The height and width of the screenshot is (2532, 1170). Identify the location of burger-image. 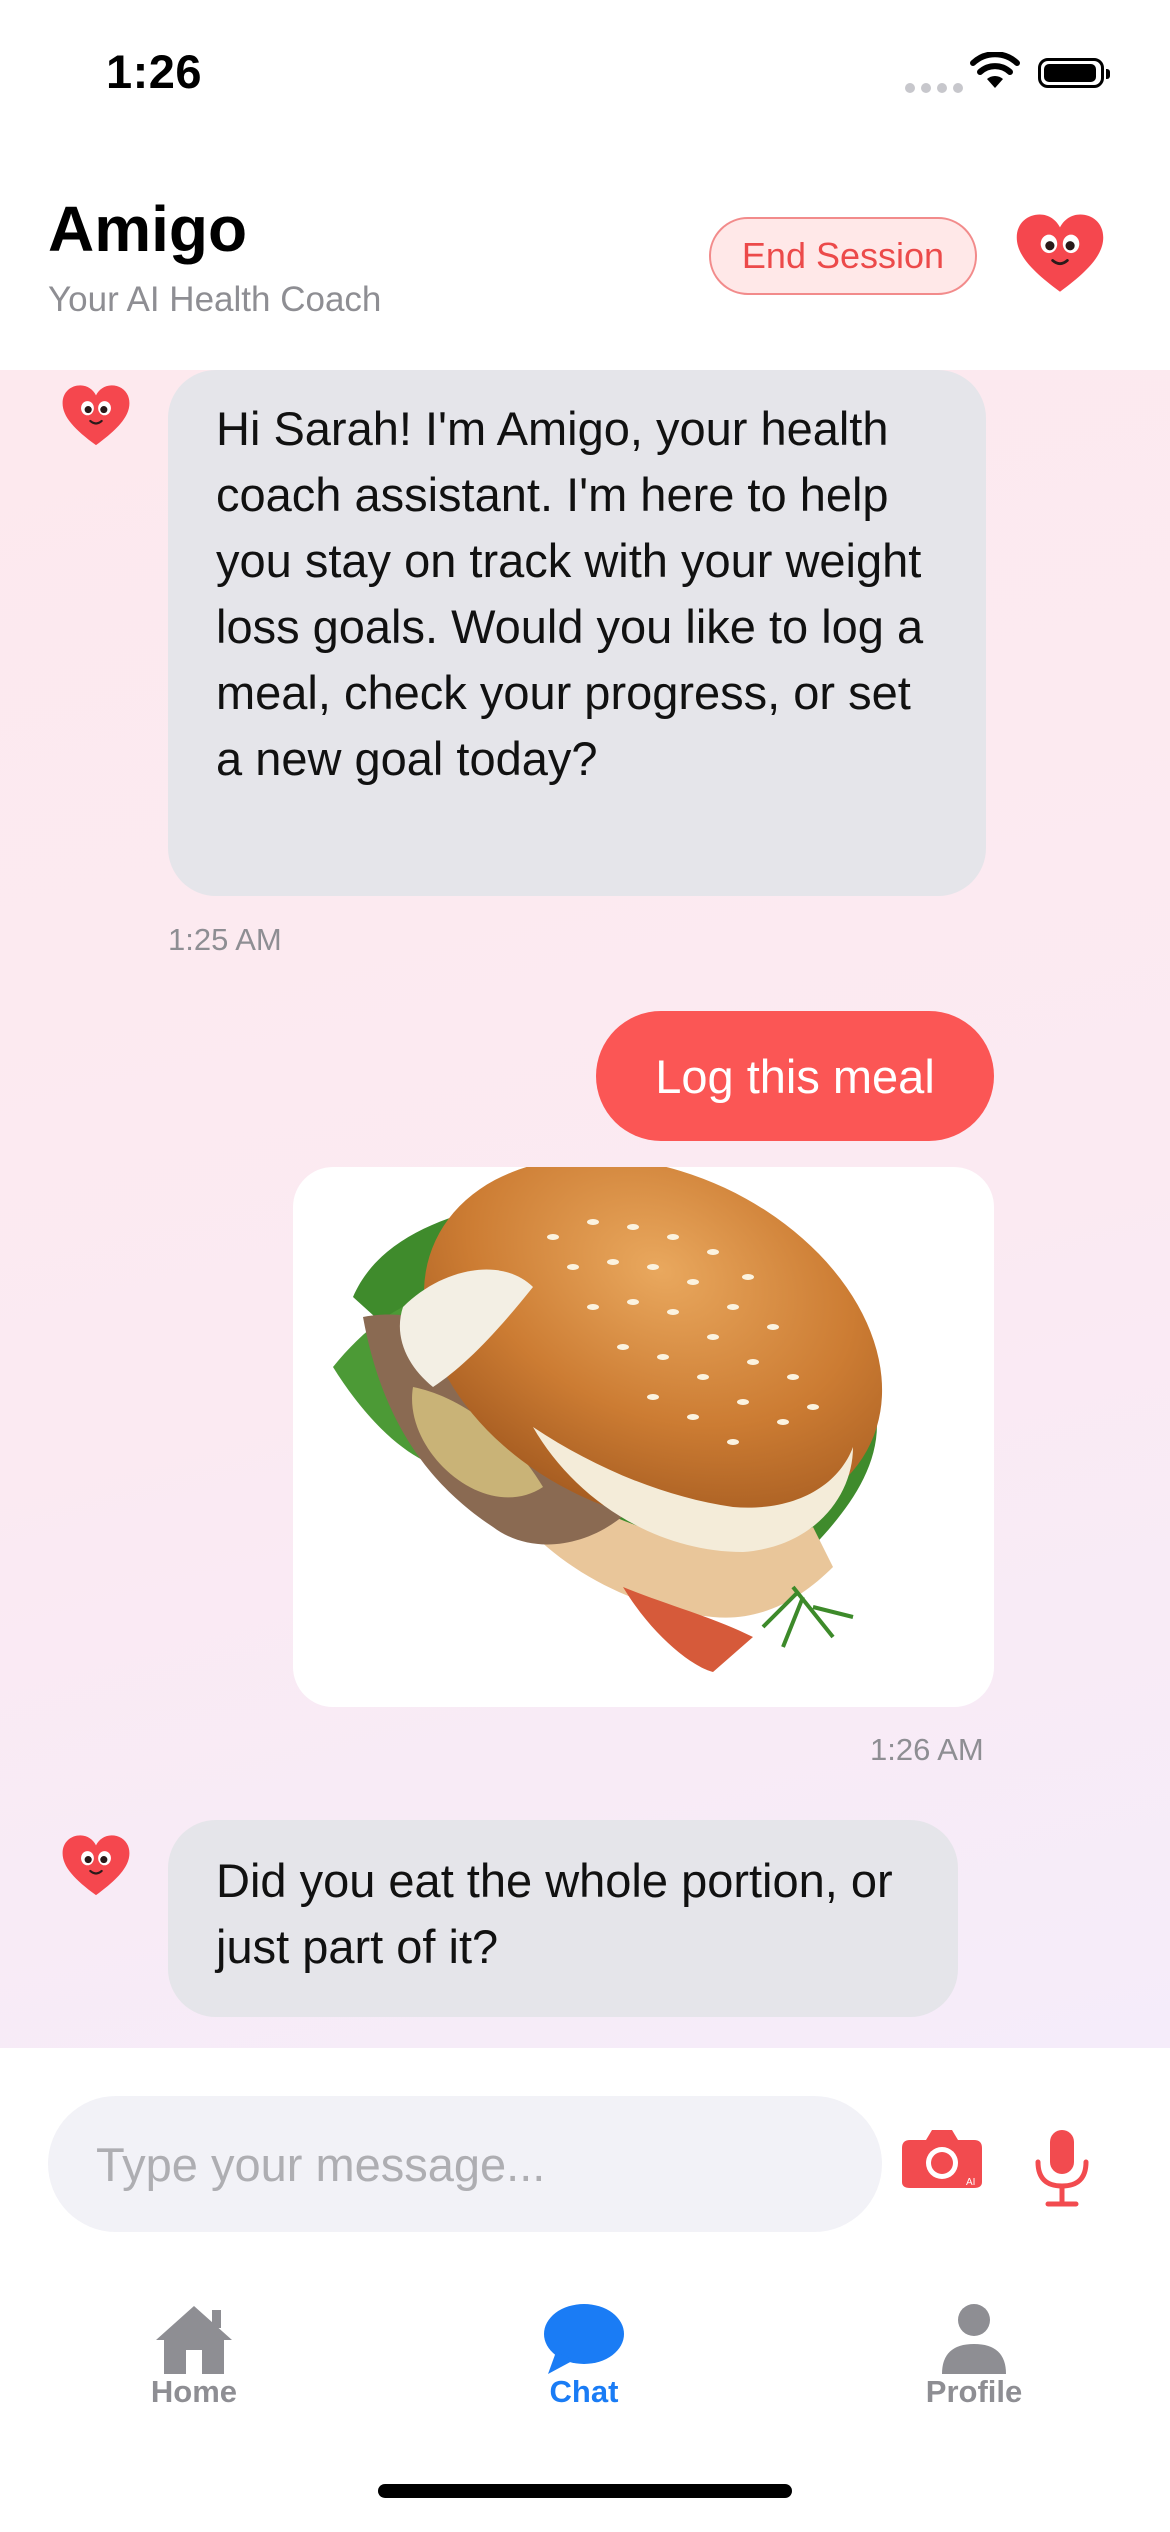
(608, 1419).